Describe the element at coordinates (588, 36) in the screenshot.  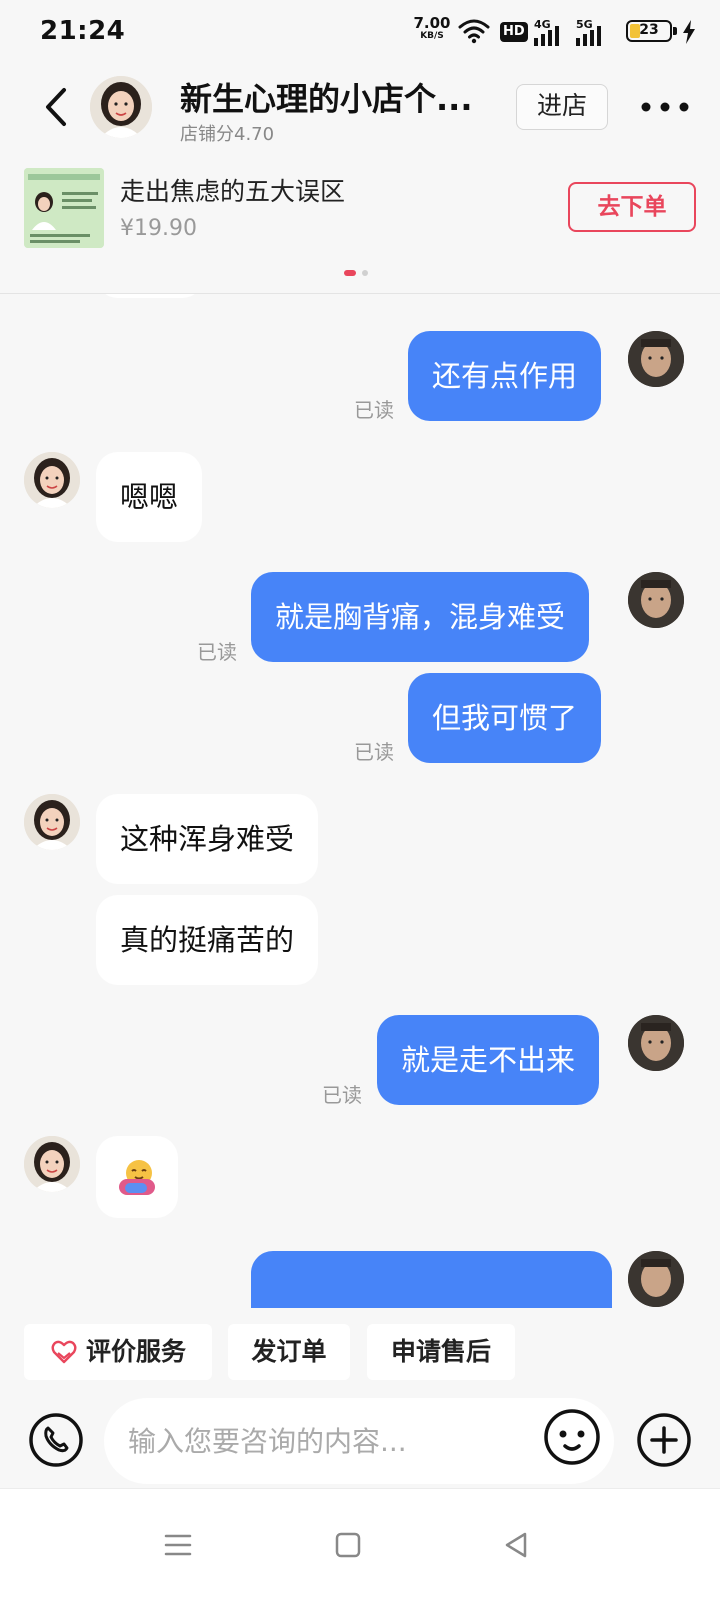
I see `signal-5g-icon` at that location.